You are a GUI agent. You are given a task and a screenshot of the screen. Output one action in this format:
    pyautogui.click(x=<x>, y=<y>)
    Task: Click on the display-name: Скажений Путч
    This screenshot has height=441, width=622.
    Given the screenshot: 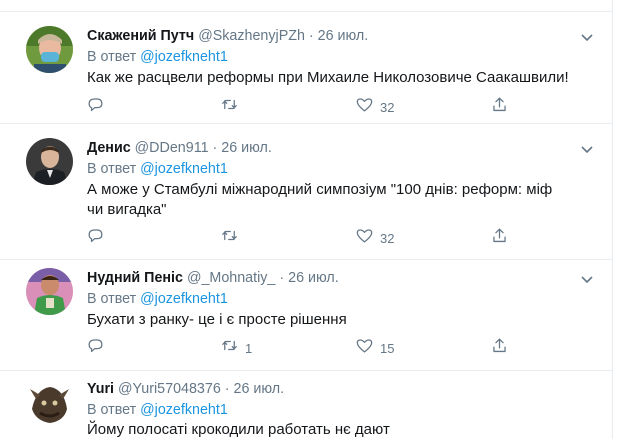 What is the action you would take?
    pyautogui.click(x=140, y=36)
    